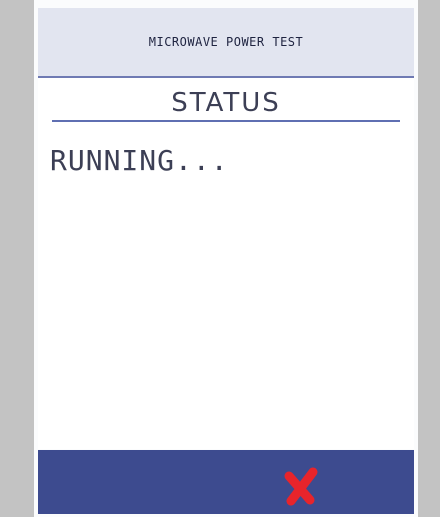 The width and height of the screenshot is (440, 517). What do you see at coordinates (226, 103) in the screenshot?
I see `status-heading: STATUS` at bounding box center [226, 103].